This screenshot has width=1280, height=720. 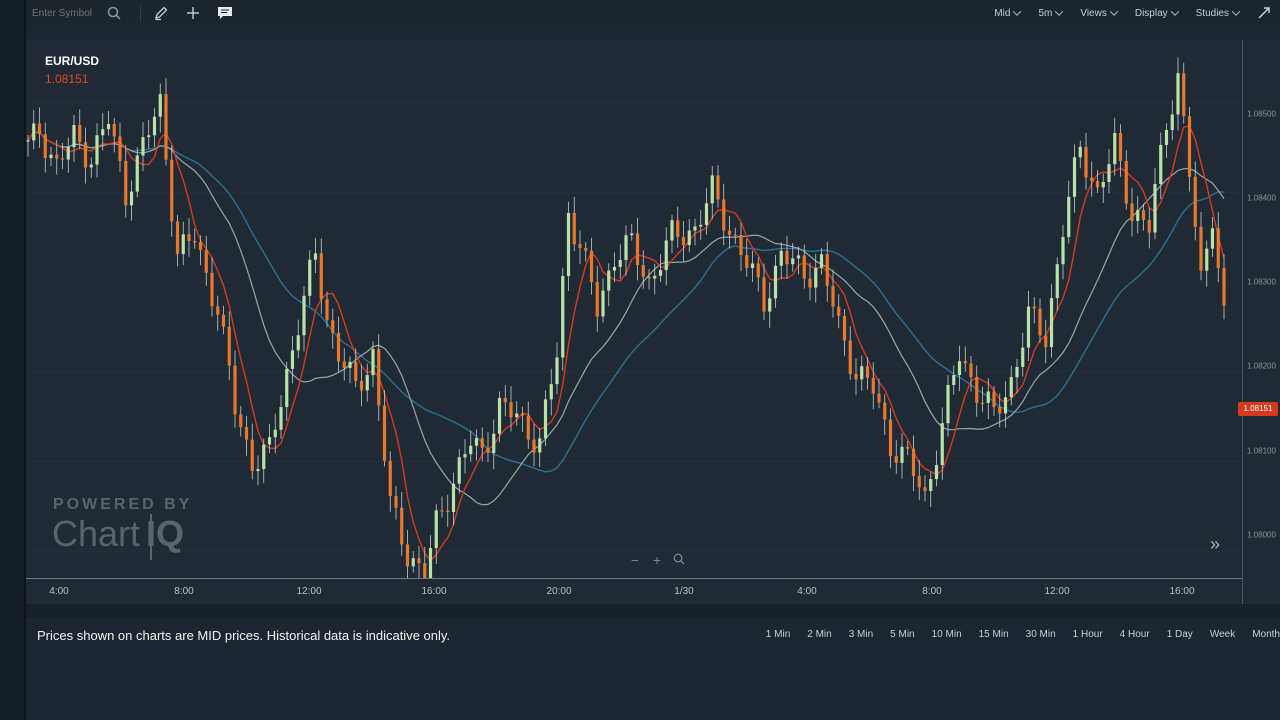 I want to click on symbol-input, so click(x=65, y=13).